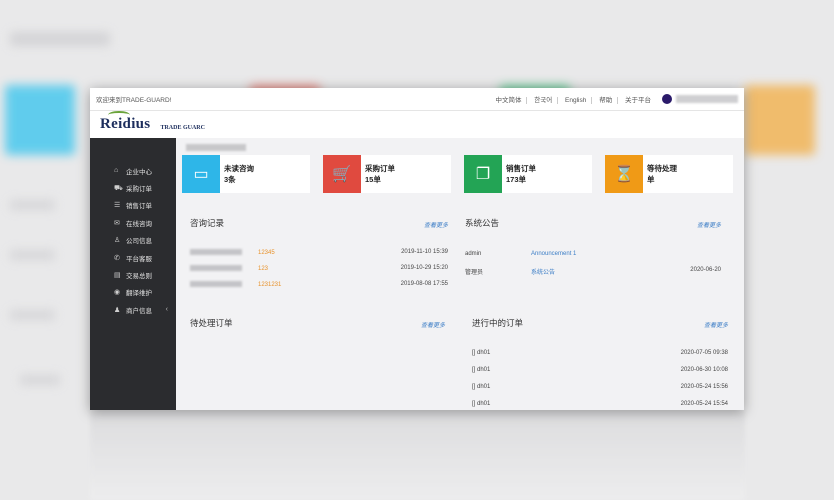 This screenshot has height=500, width=834. What do you see at coordinates (543, 273) in the screenshot?
I see `notice-subject-link: 系统公告` at bounding box center [543, 273].